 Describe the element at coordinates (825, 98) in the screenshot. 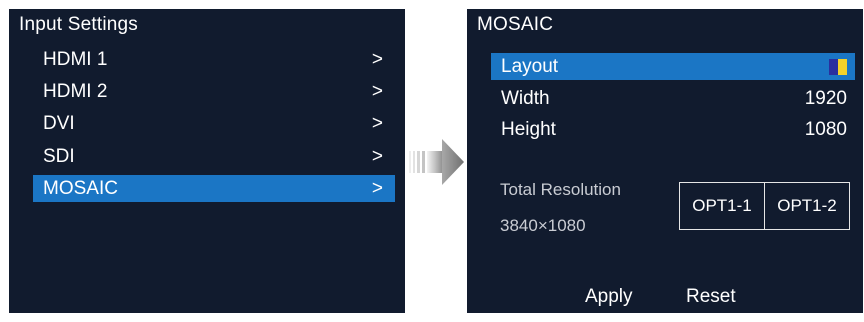

I see `width-value: 1920` at that location.